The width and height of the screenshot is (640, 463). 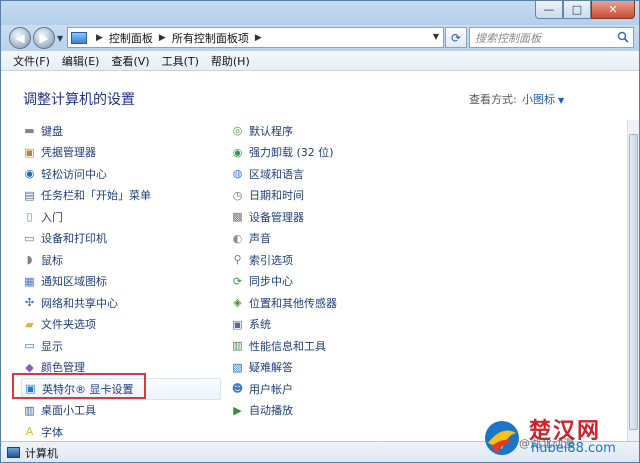 I want to click on control-panel-item-sound: ◐ 声音, so click(x=331, y=239).